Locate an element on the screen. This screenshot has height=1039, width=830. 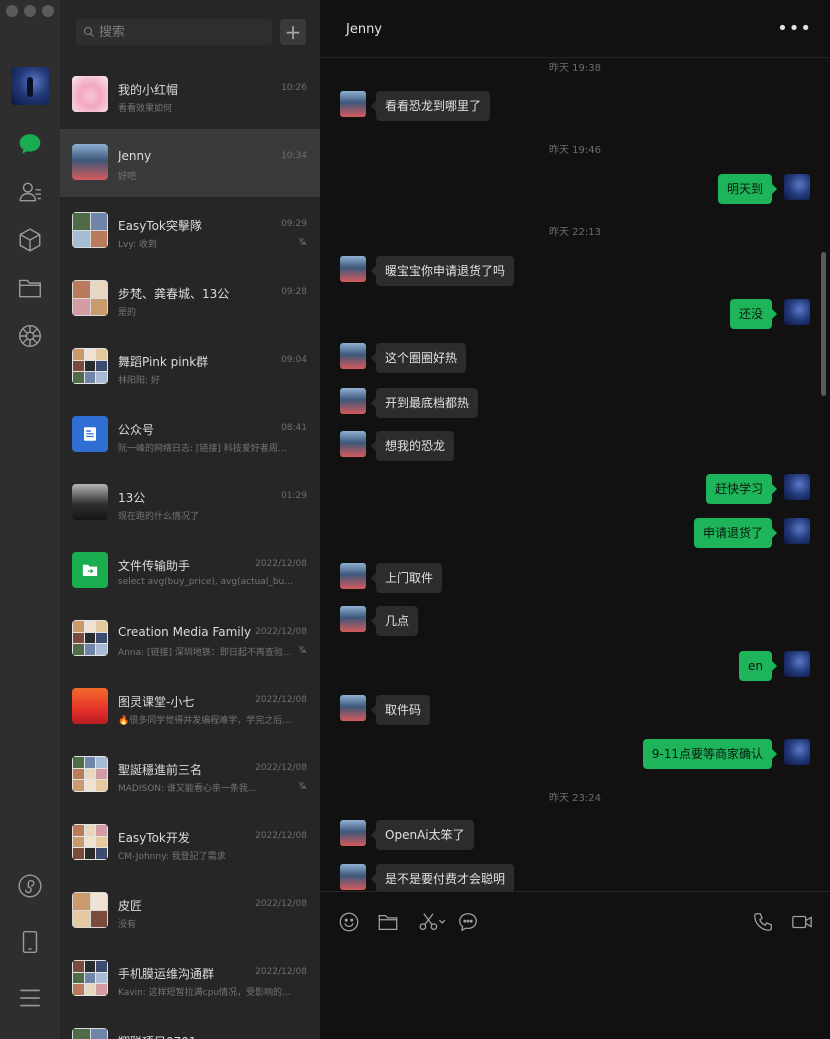
scrollbar is located at coordinates (823, 324).